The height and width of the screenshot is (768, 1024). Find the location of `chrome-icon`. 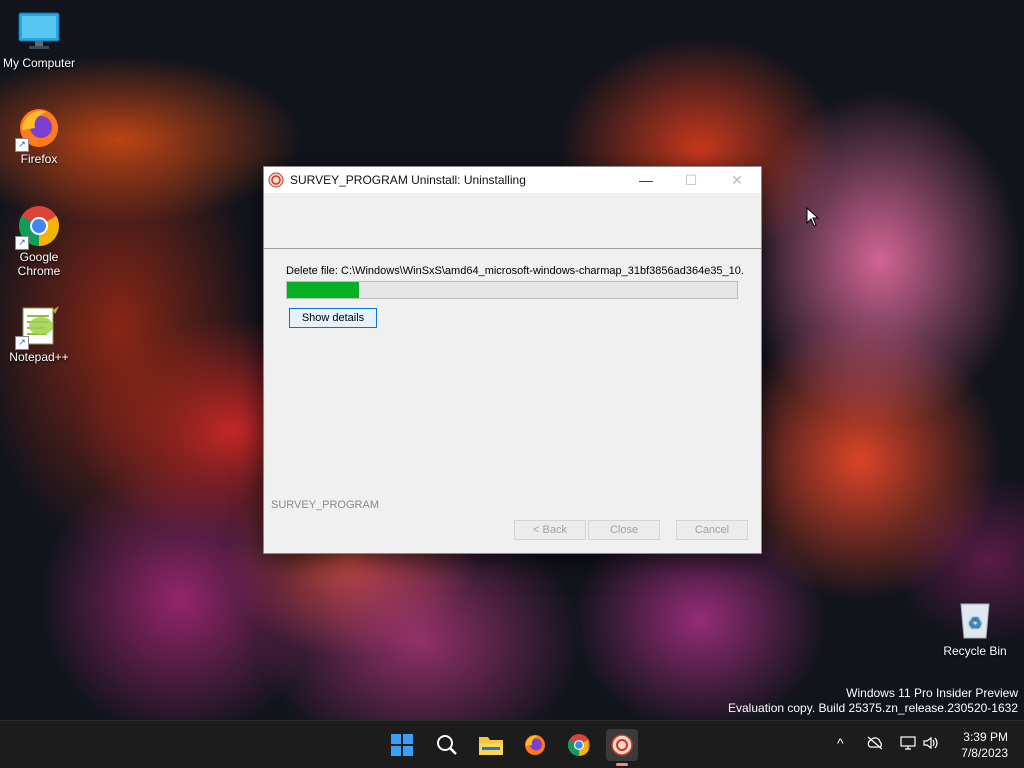

chrome-icon is located at coordinates (579, 745).